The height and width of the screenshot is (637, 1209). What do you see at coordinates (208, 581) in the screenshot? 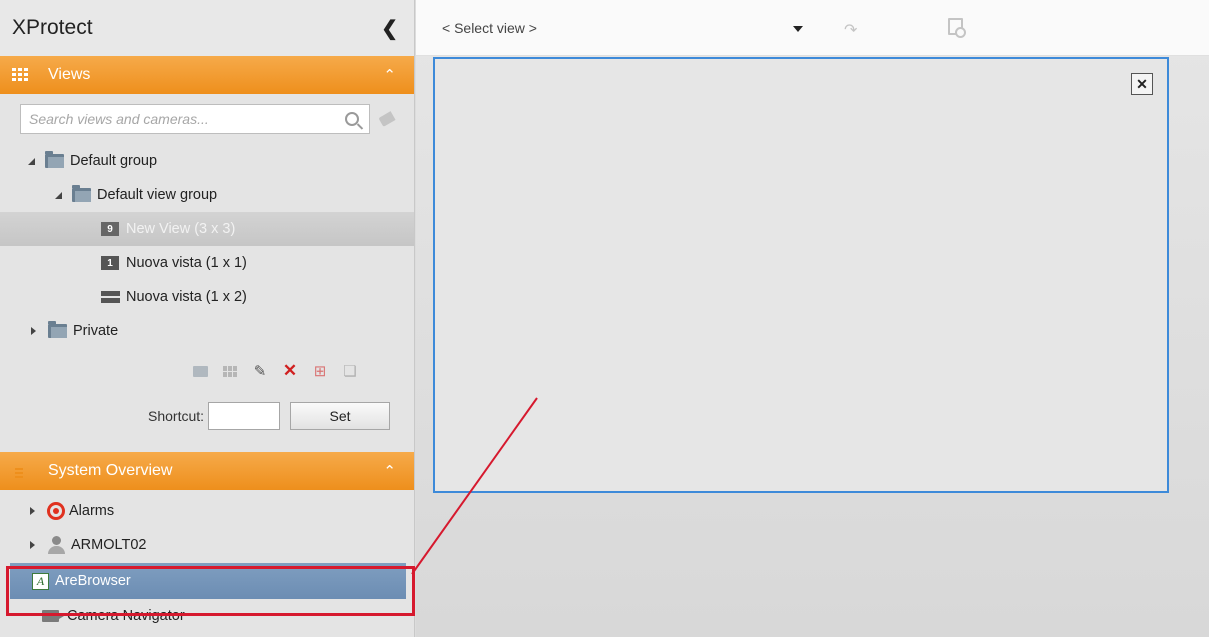
I see `system-item-arebrowser: A AreBrowser` at bounding box center [208, 581].